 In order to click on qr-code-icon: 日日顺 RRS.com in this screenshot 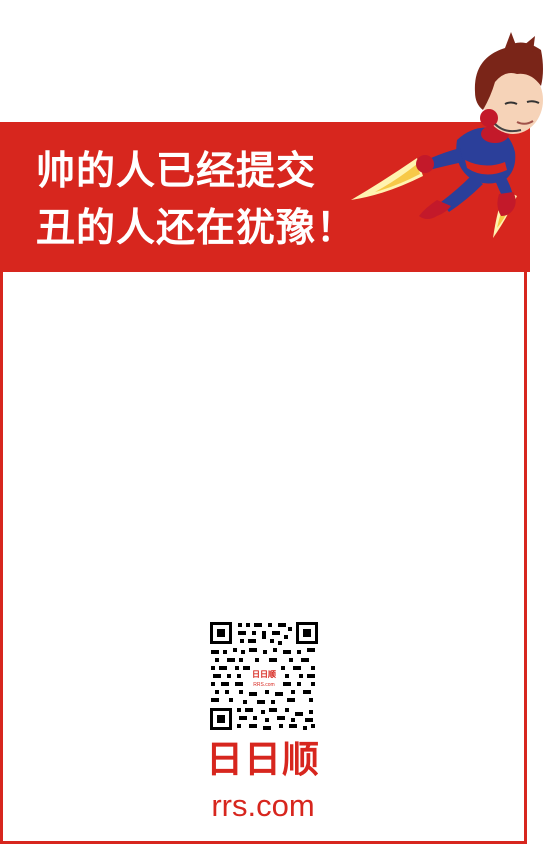, I will do `click(264, 676)`.